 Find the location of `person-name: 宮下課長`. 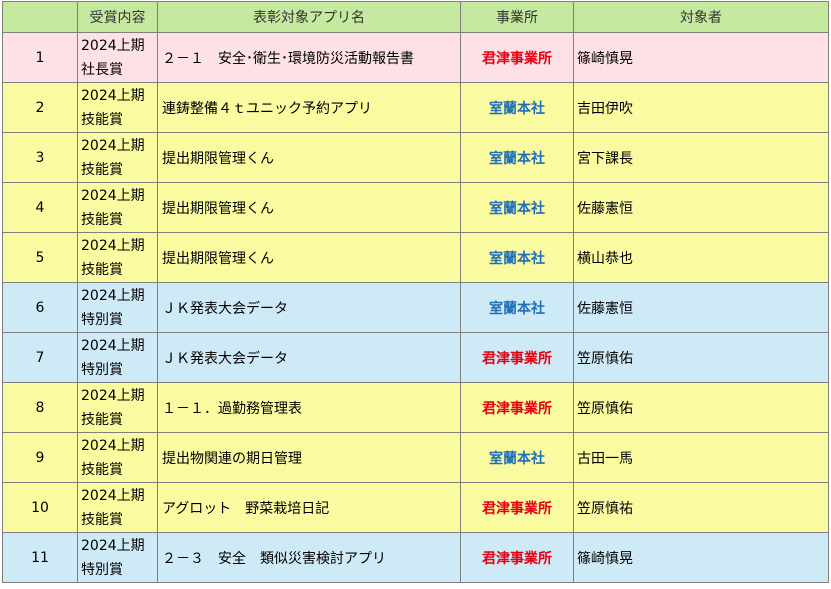

person-name: 宮下課長 is located at coordinates (701, 157).